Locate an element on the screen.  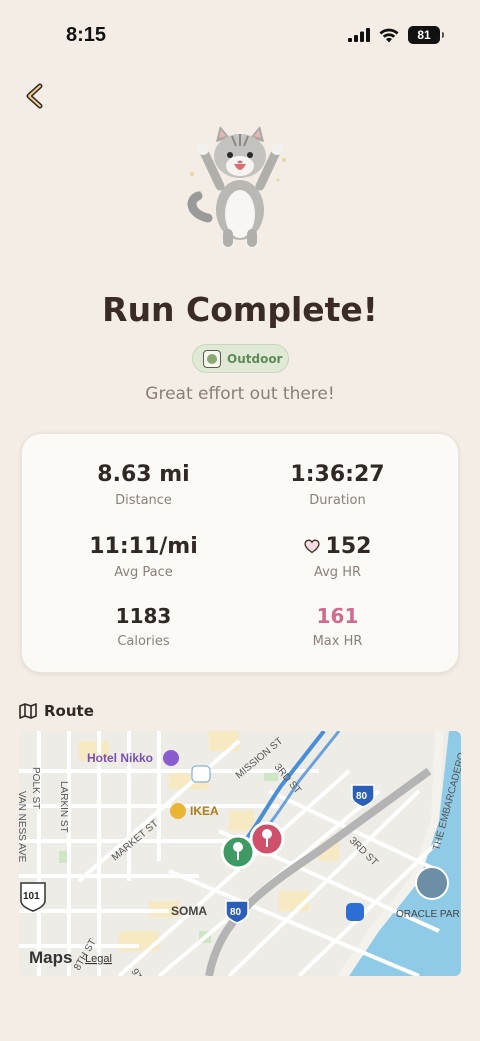
svg-text: 101 is located at coordinates (31, 896).